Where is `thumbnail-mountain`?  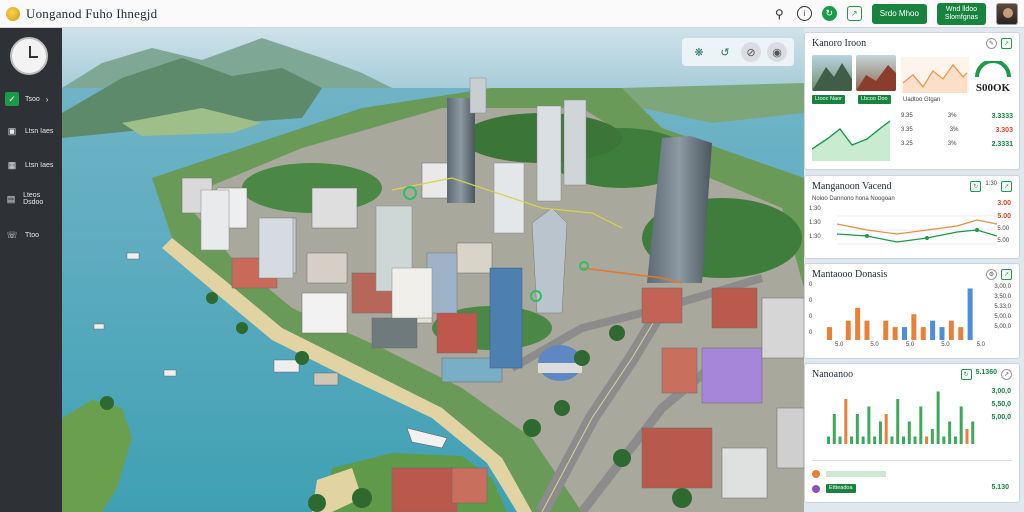 thumbnail-mountain is located at coordinates (832, 73).